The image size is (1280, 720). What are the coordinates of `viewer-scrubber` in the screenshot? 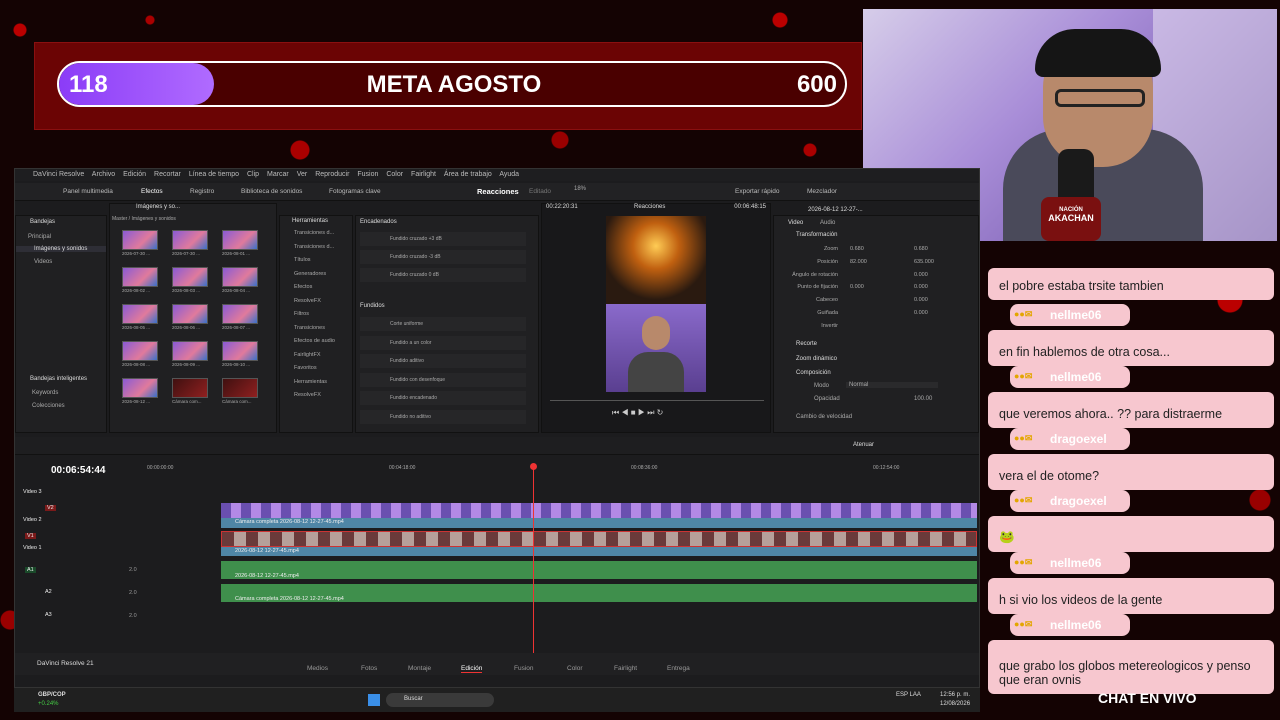 It's located at (657, 400).